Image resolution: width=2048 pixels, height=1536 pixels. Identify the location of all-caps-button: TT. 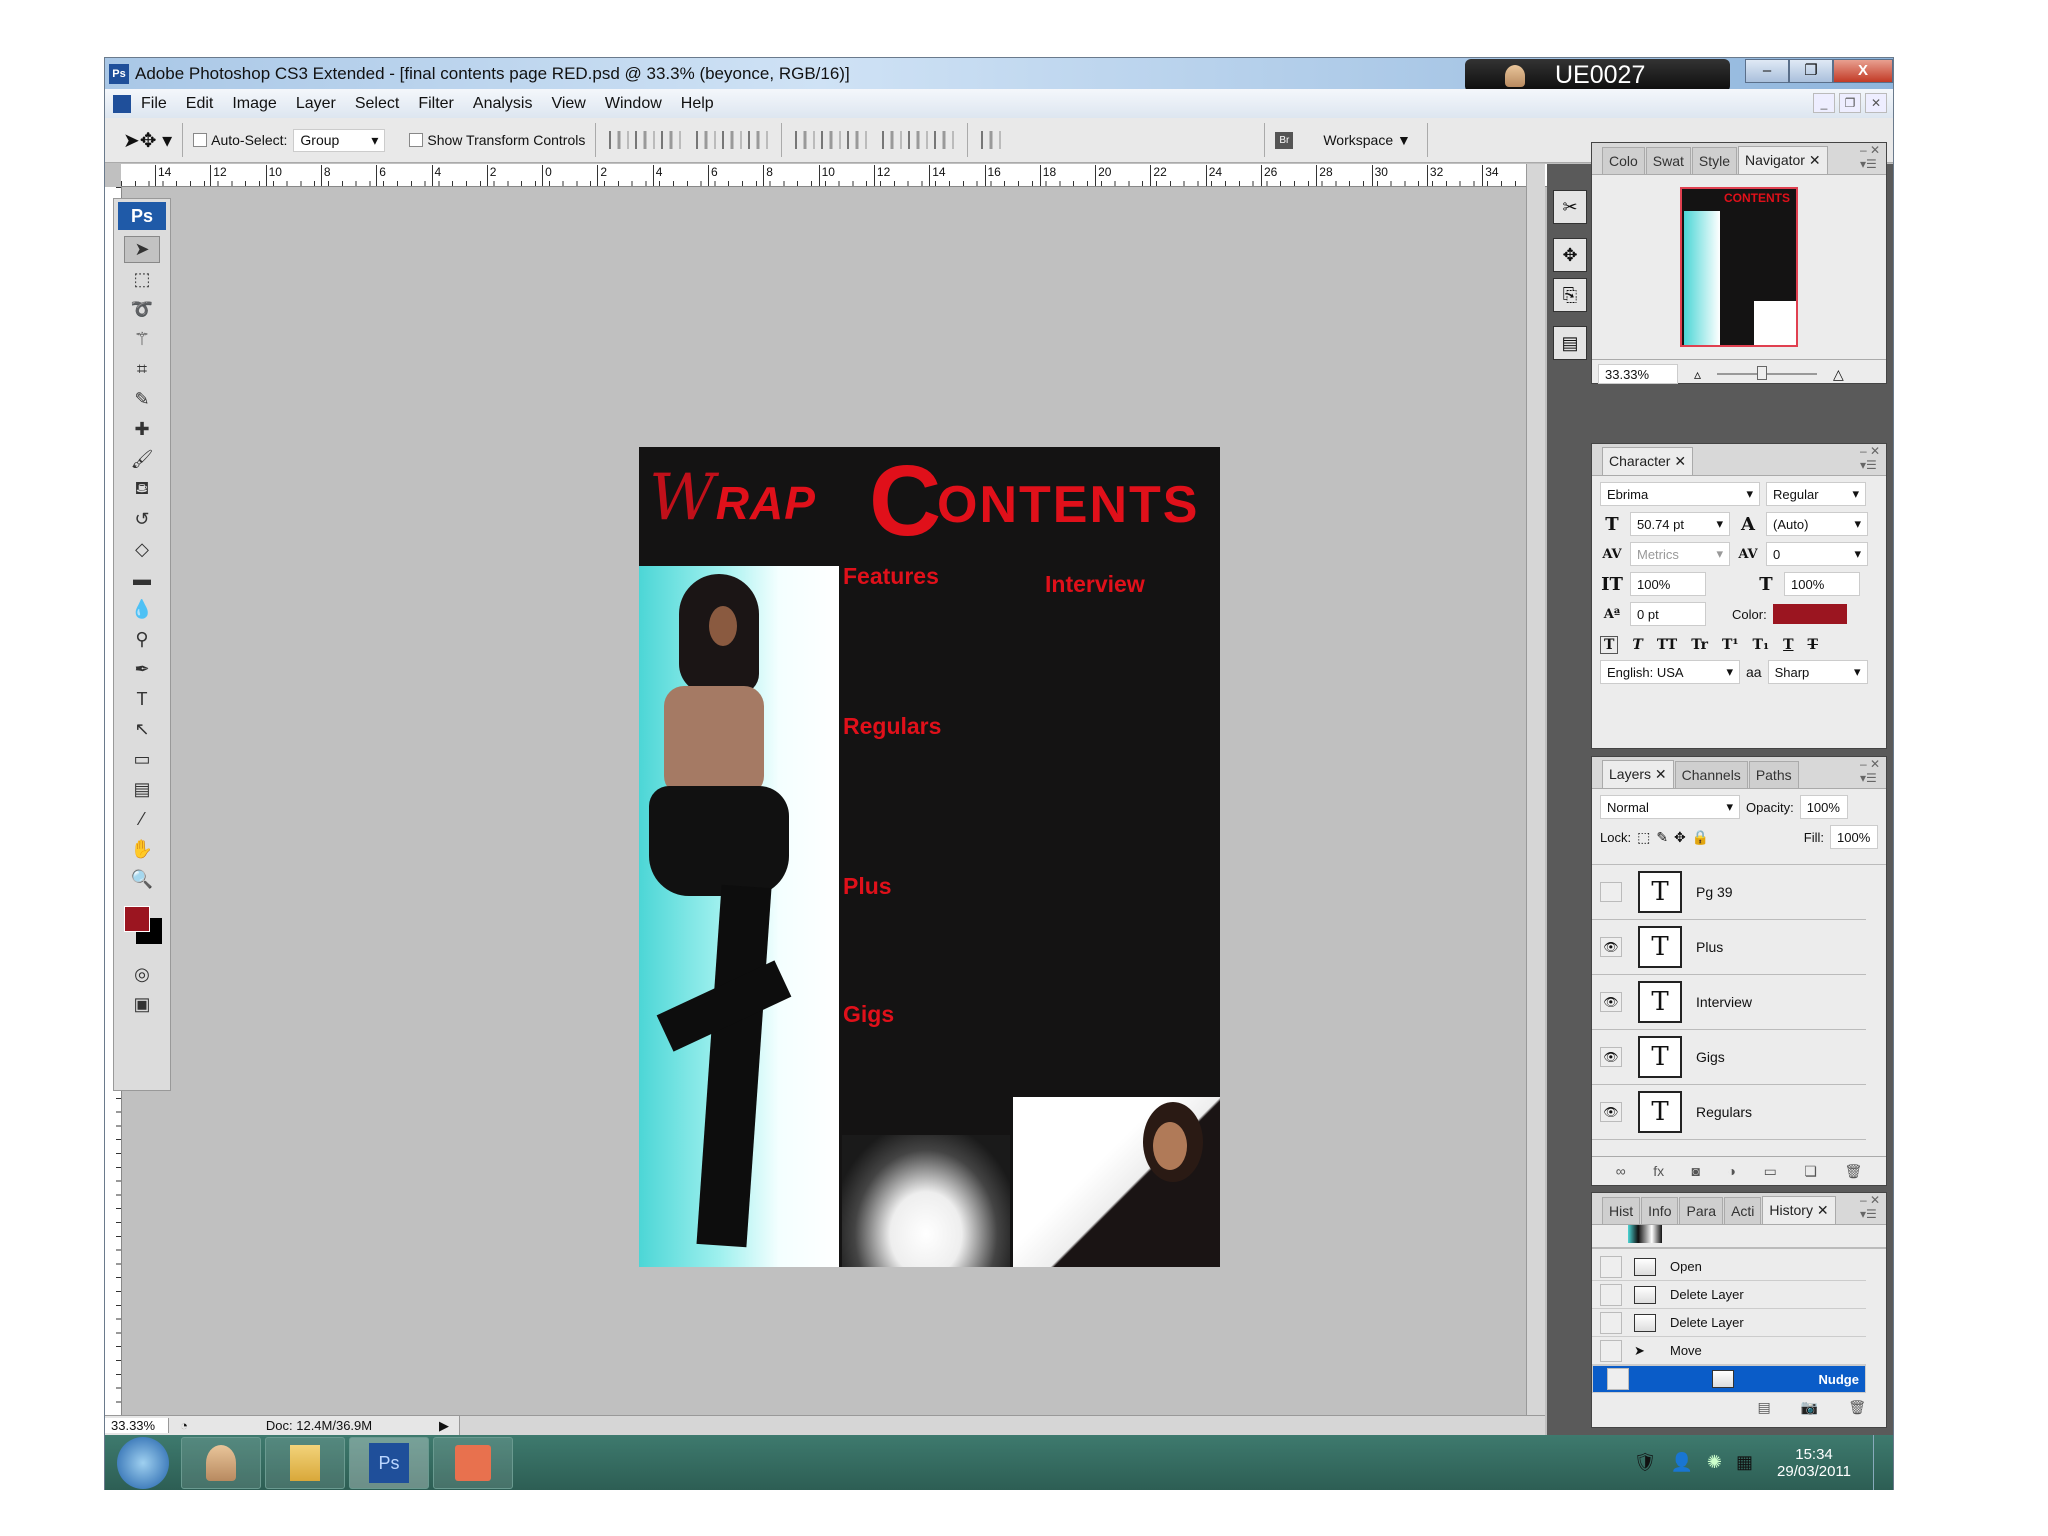
(1667, 645).